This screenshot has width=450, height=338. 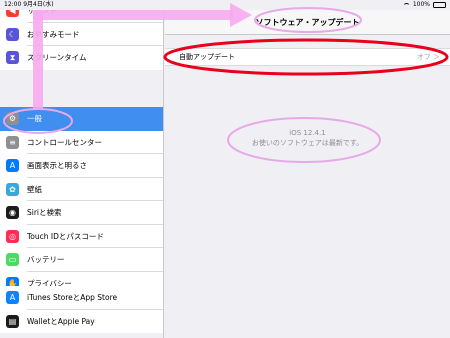 I want to click on sidebar-item-label: おやすみモード, so click(x=53, y=34).